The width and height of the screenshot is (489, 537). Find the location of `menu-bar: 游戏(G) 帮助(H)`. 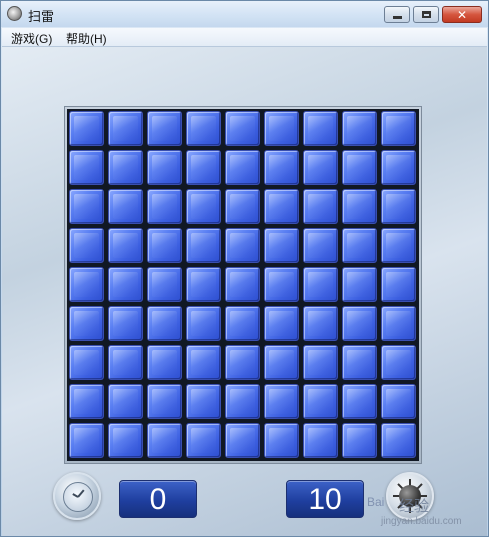

menu-bar: 游戏(G) 帮助(H) is located at coordinates (244, 37).